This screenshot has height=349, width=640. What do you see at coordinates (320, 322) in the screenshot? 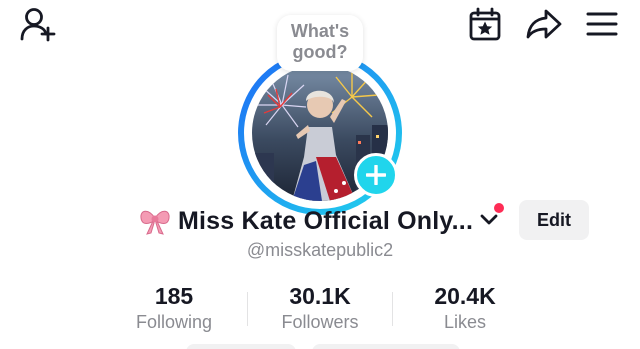
I see `followers-label: Followers` at bounding box center [320, 322].